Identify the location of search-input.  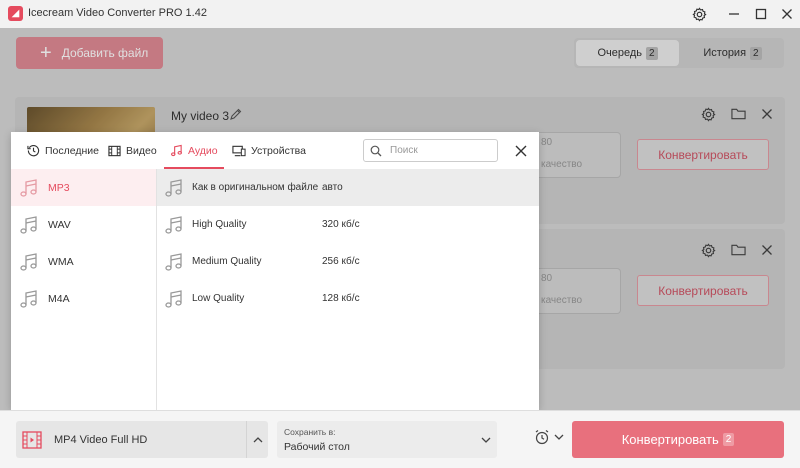
(437, 150).